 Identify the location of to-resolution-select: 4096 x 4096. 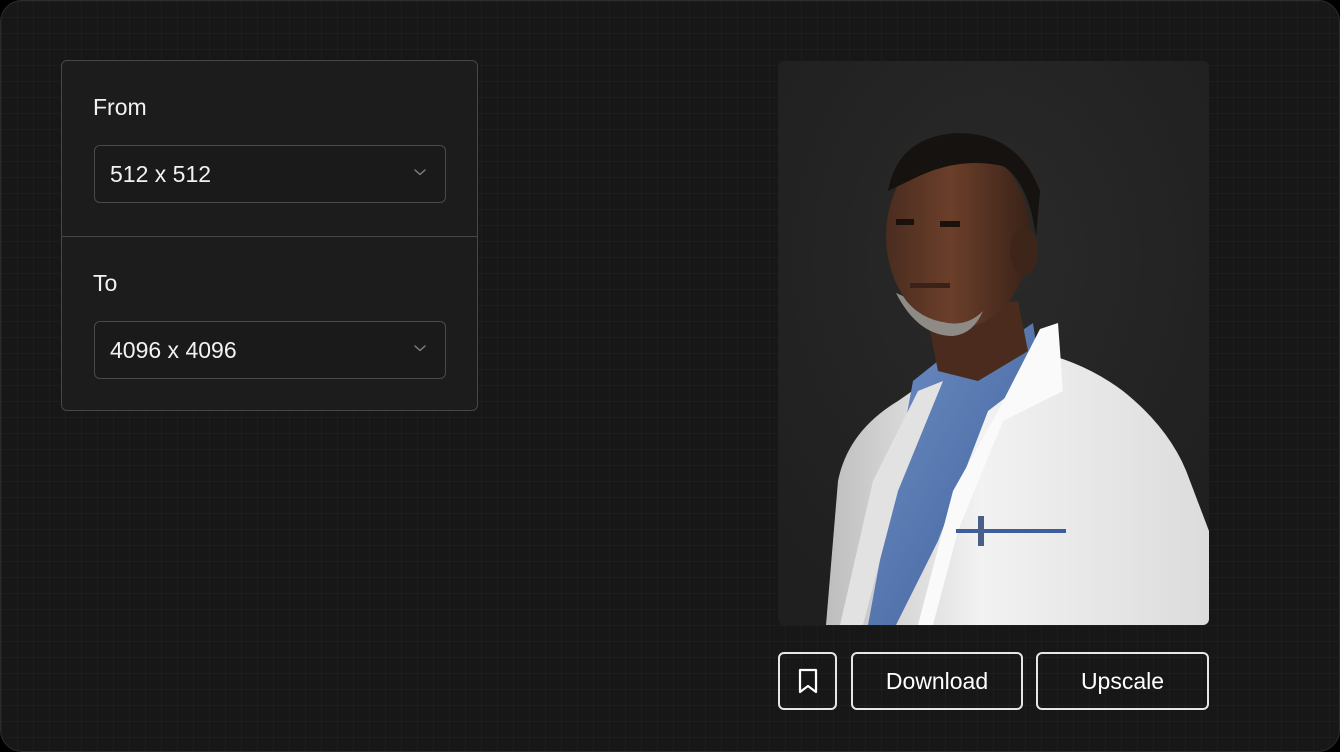
(270, 350).